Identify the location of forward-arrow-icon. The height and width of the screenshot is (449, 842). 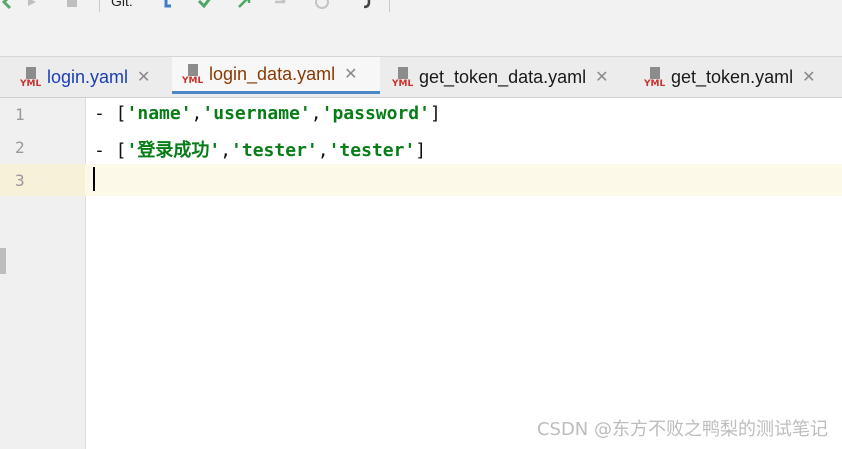
(280, 5).